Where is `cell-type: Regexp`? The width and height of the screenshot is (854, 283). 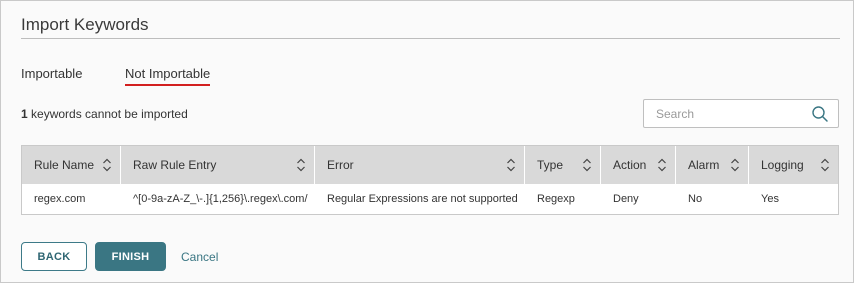 cell-type: Regexp is located at coordinates (556, 199).